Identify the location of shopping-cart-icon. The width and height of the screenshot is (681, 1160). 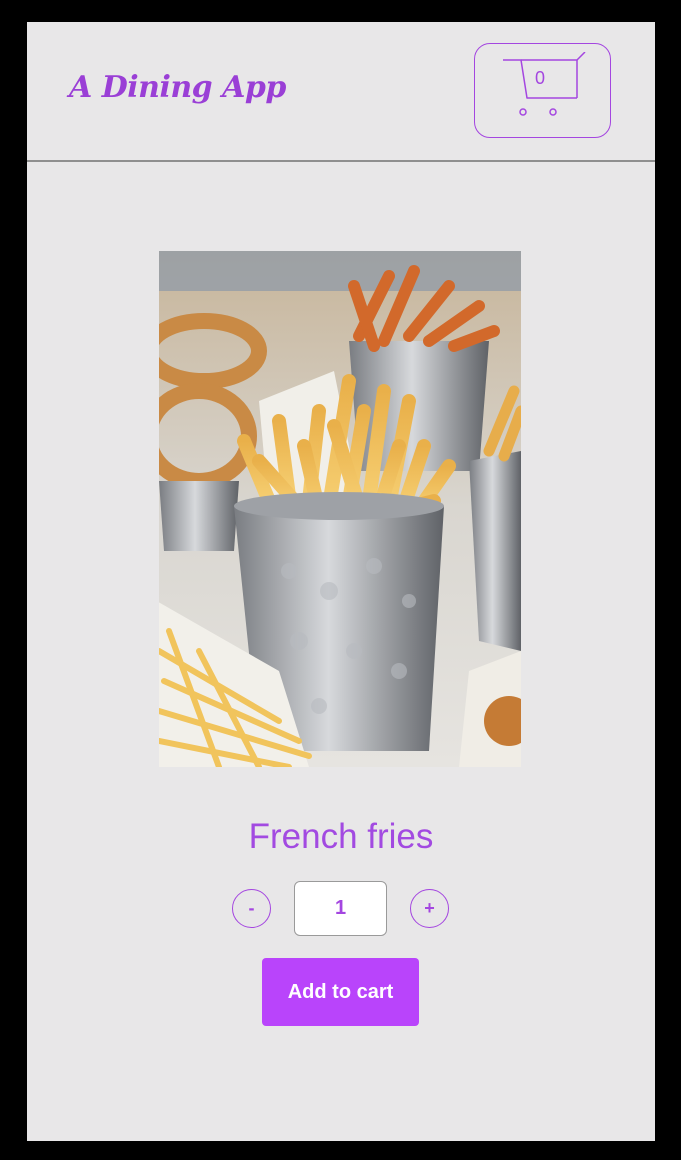
(544, 84).